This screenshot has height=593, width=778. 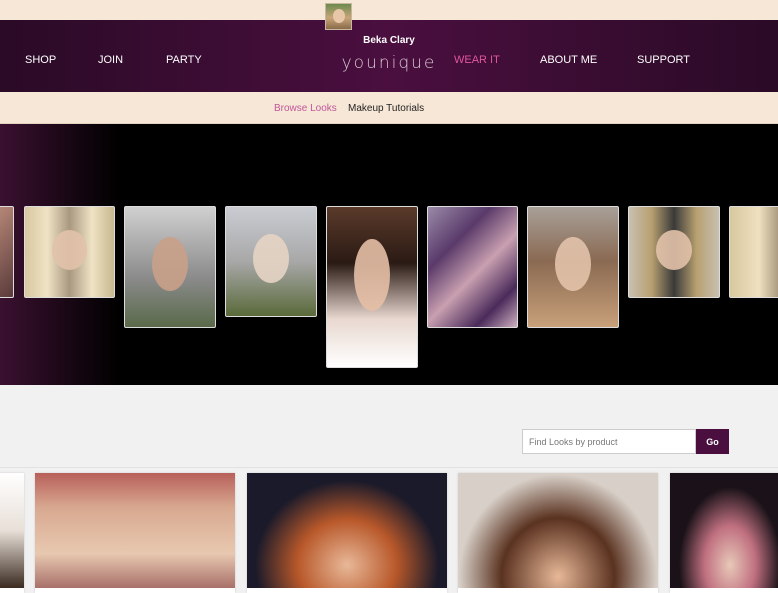 What do you see at coordinates (338, 16) in the screenshot?
I see `avatar` at bounding box center [338, 16].